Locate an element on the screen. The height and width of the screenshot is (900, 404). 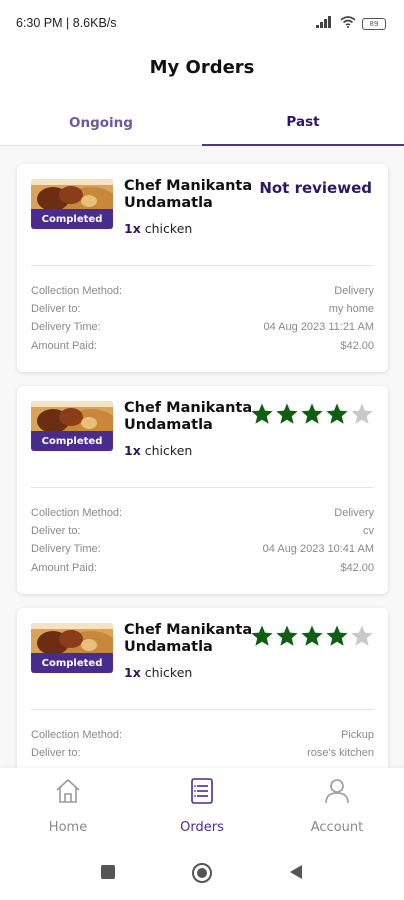
nav-label: Account is located at coordinates (337, 827).